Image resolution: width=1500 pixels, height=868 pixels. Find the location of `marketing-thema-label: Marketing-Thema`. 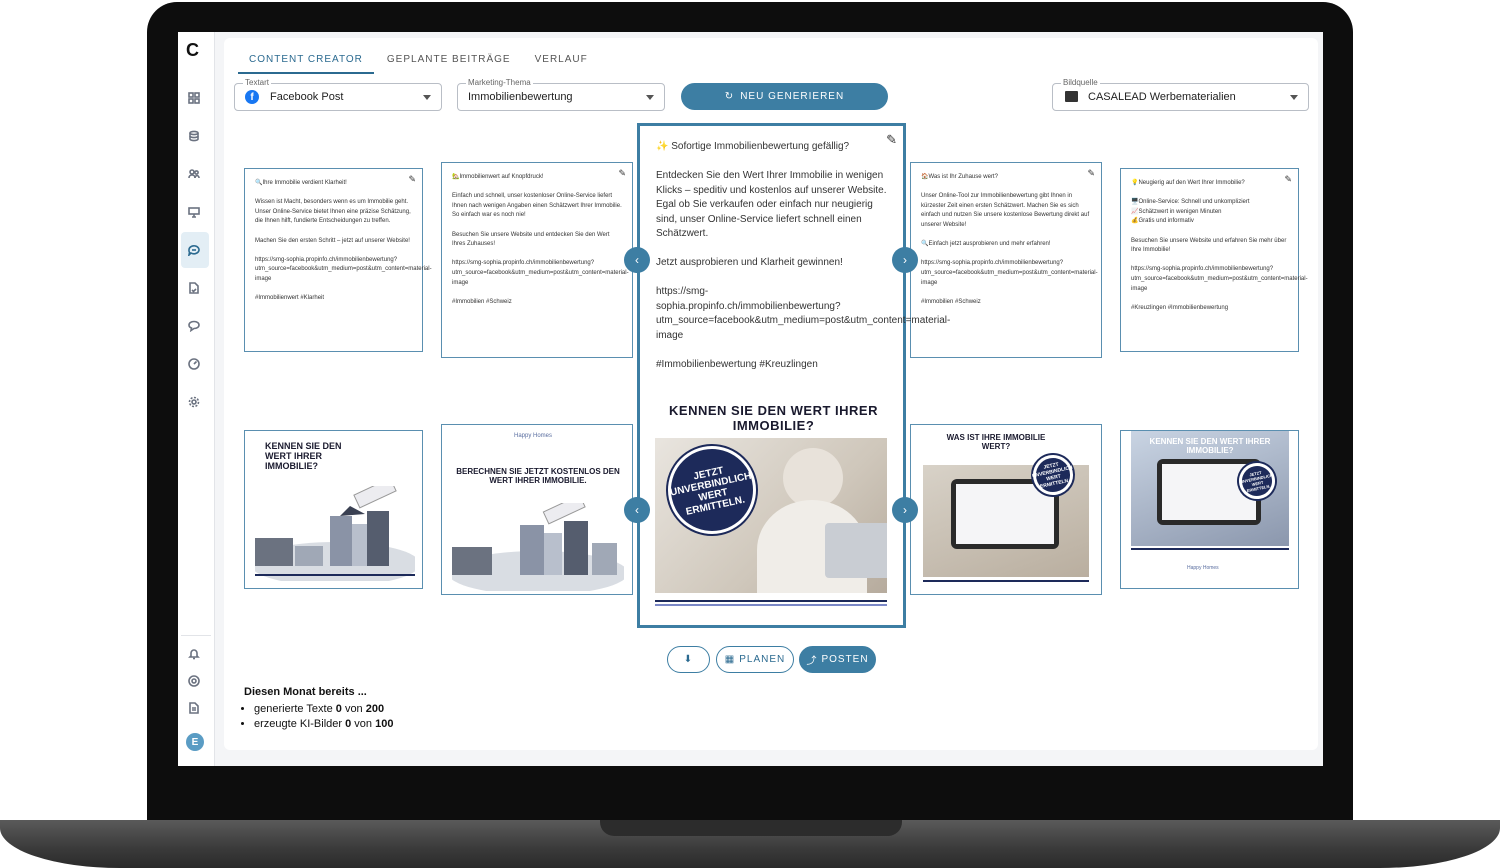

marketing-thema-label: Marketing-Thema is located at coordinates (499, 82).